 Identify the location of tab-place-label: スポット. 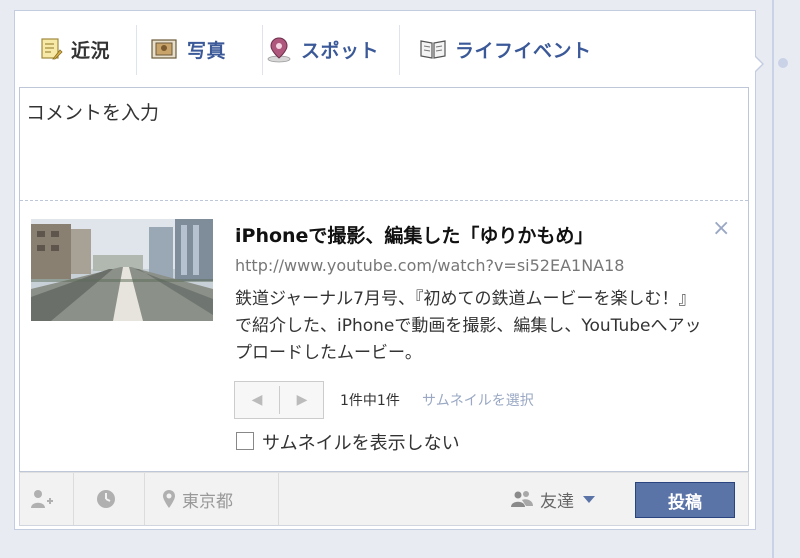
(340, 50).